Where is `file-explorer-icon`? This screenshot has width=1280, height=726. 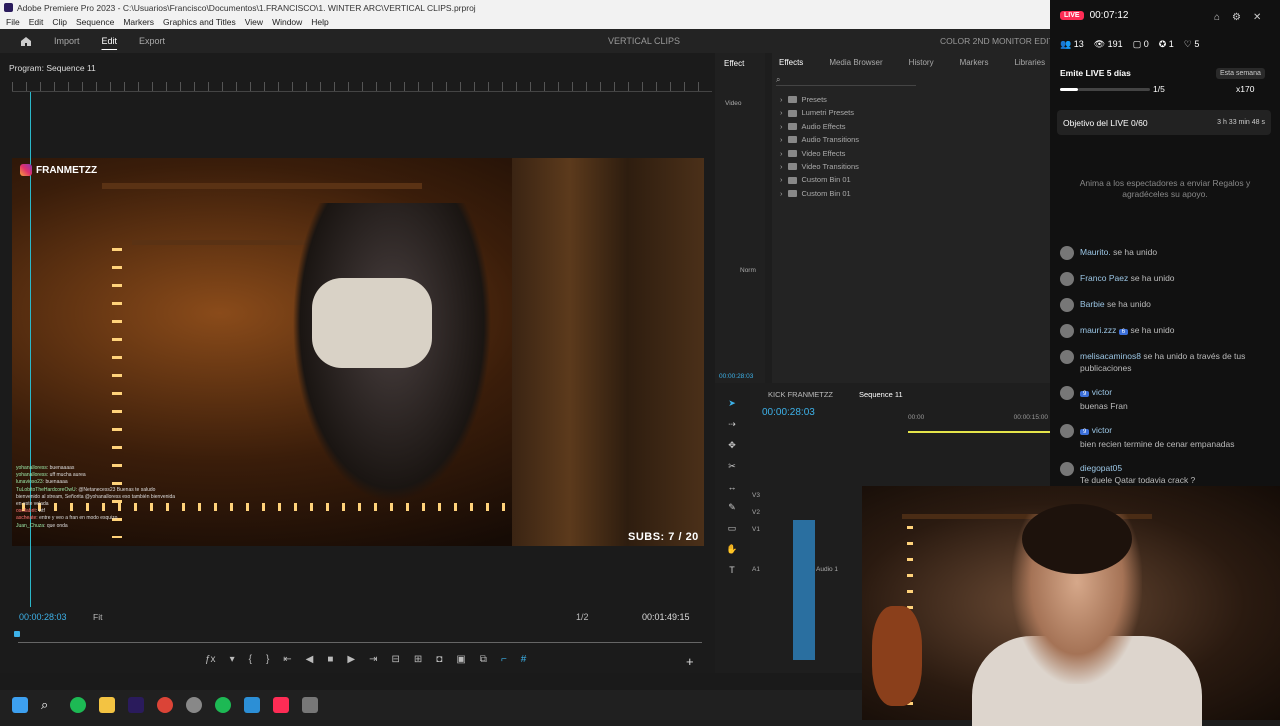
file-explorer-icon is located at coordinates (107, 705).